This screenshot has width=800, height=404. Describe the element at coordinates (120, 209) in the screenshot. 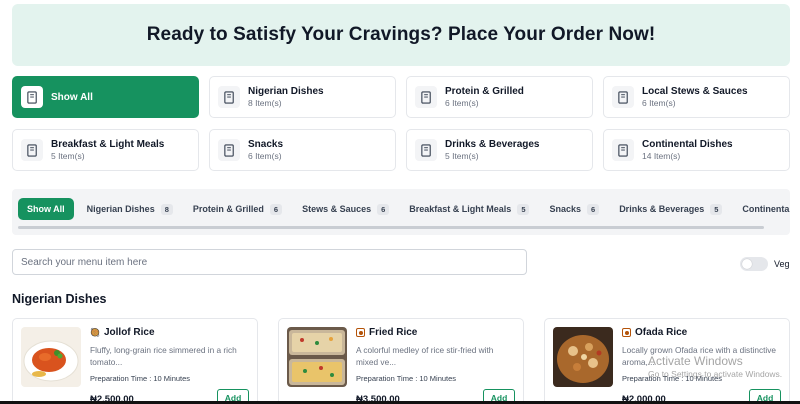

I see `tab-label: Nigerian Dishes` at that location.